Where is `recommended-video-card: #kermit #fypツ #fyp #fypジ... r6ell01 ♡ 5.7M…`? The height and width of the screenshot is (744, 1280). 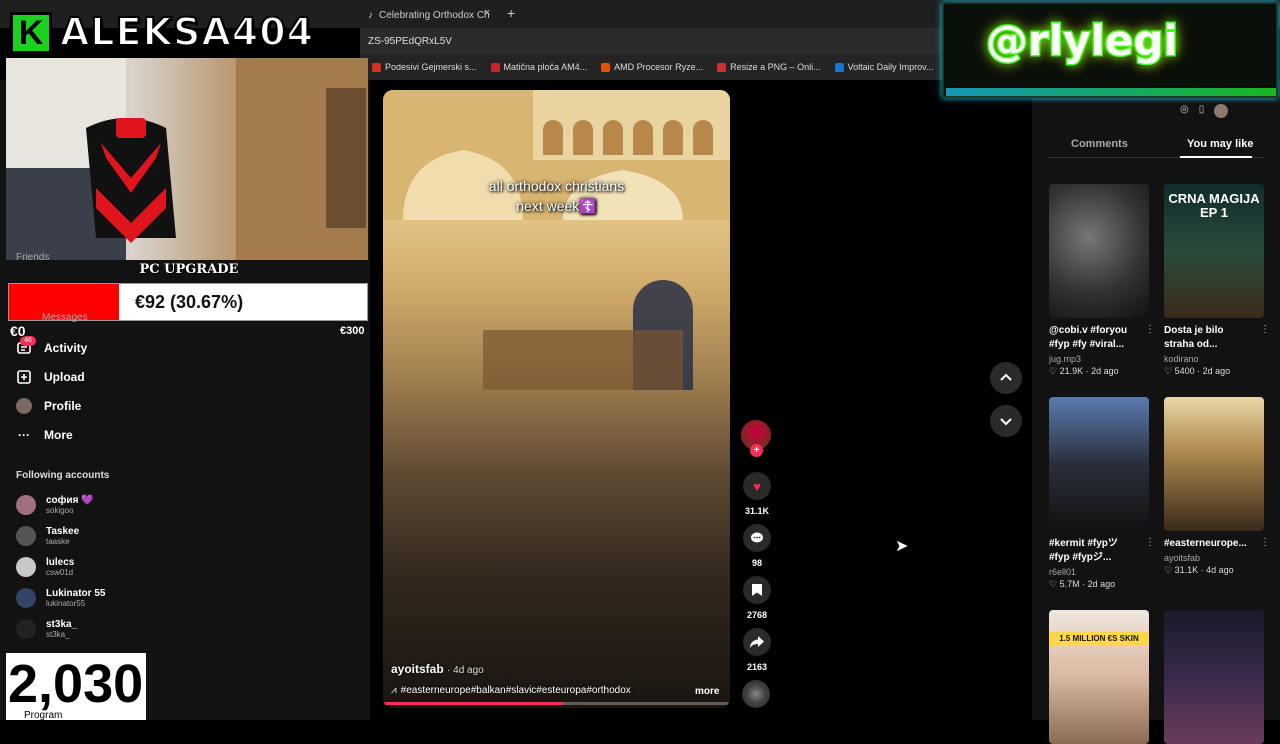
recommended-video-card: #kermit #fypツ #fyp #fypジ... r6ell01 ♡ 5.7M… is located at coordinates (1102, 493).